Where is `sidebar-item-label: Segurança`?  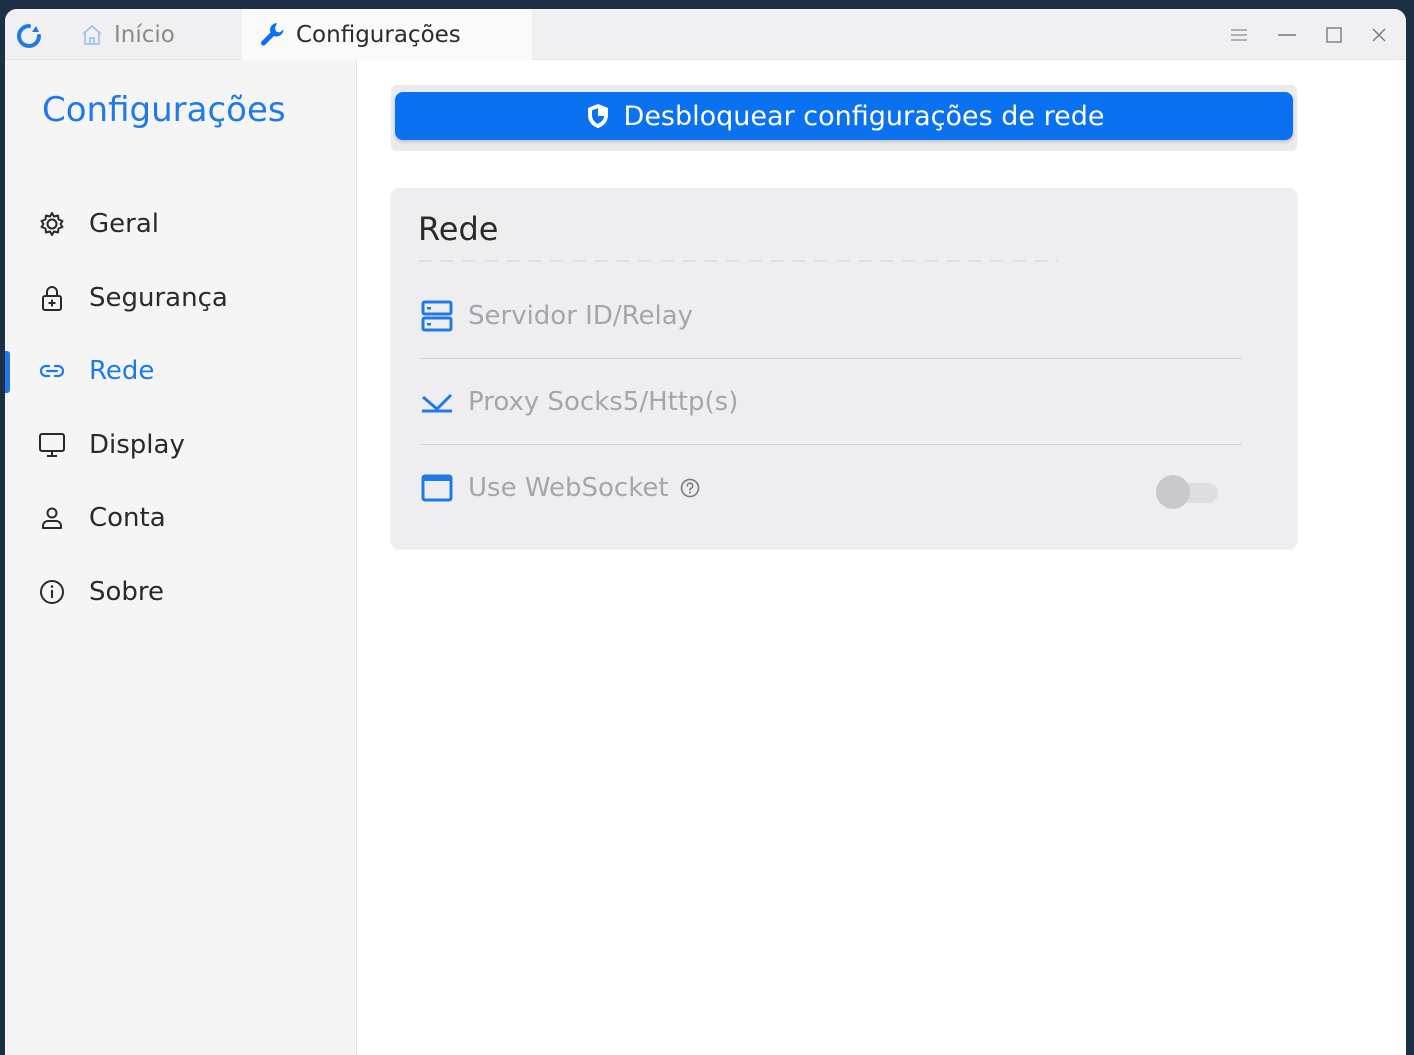 sidebar-item-label: Segurança is located at coordinates (158, 298).